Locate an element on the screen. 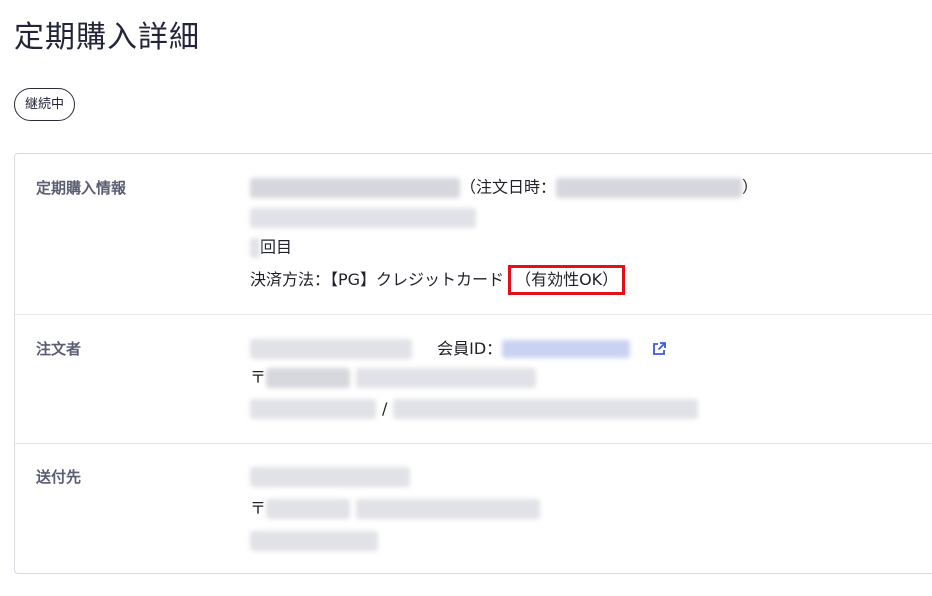  shipping-label: 送付先 is located at coordinates (59, 477).